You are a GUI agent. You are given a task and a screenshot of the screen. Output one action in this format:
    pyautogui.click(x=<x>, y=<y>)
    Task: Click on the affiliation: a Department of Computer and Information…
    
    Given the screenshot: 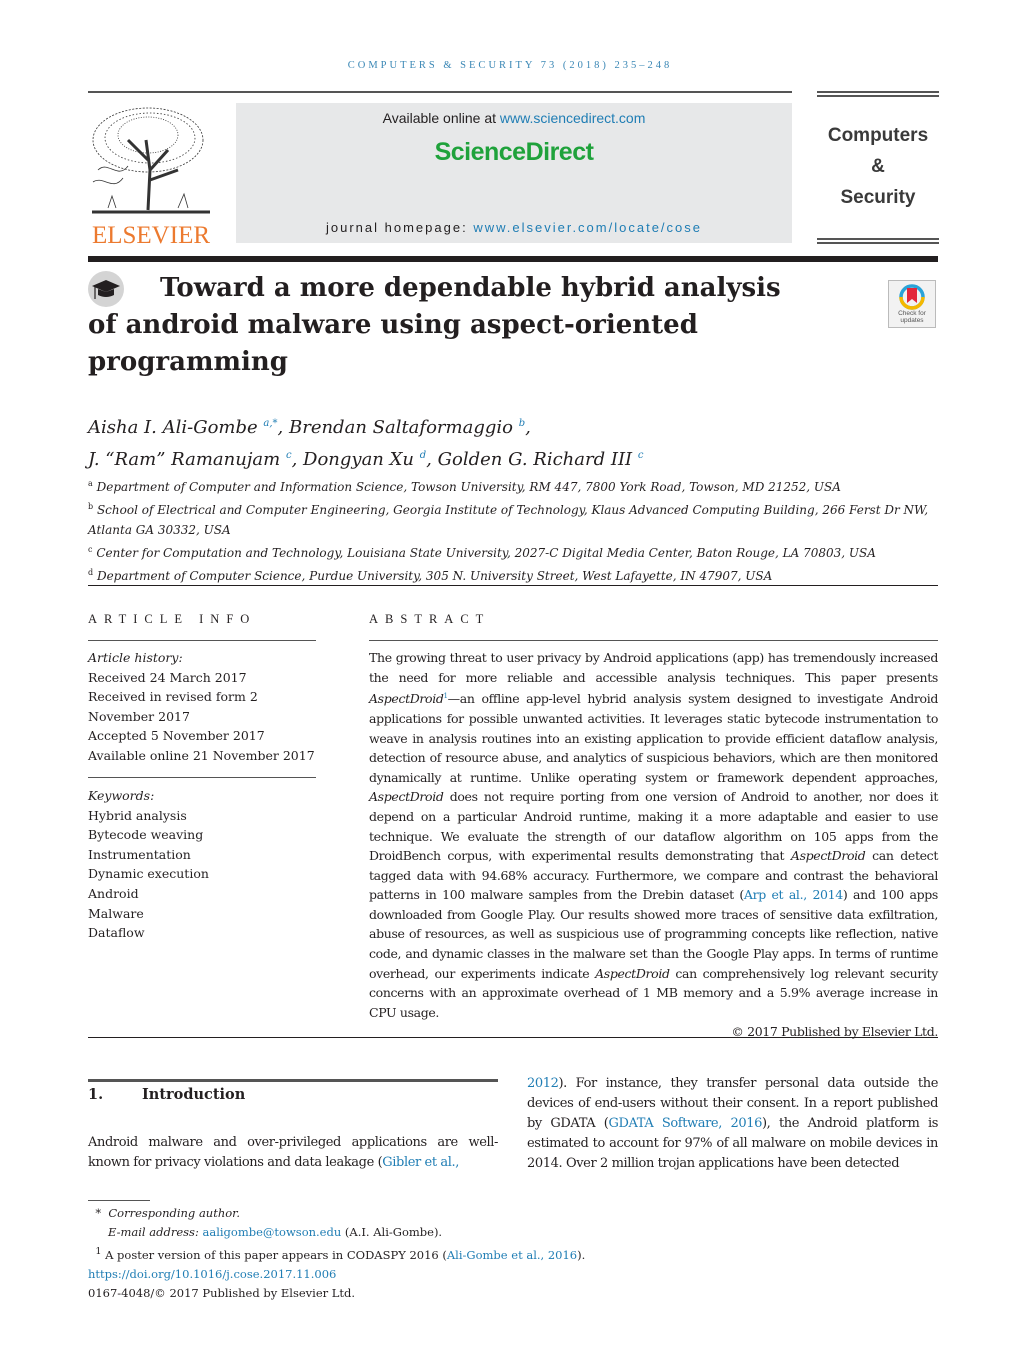 What is the action you would take?
    pyautogui.click(x=464, y=486)
    